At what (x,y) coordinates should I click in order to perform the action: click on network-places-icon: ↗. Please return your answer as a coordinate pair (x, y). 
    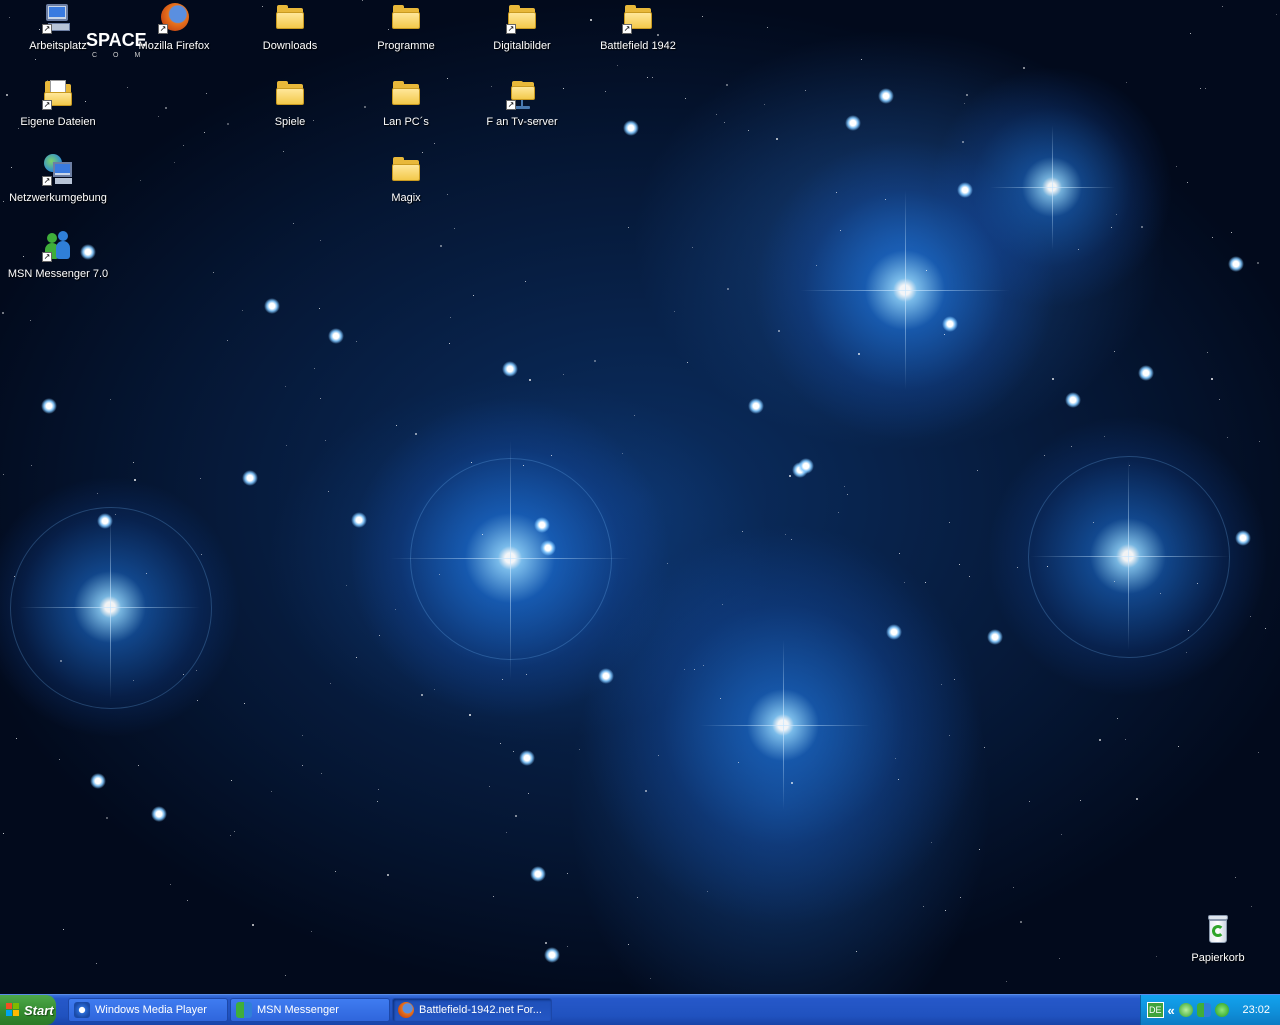
    Looking at the image, I should click on (58, 170).